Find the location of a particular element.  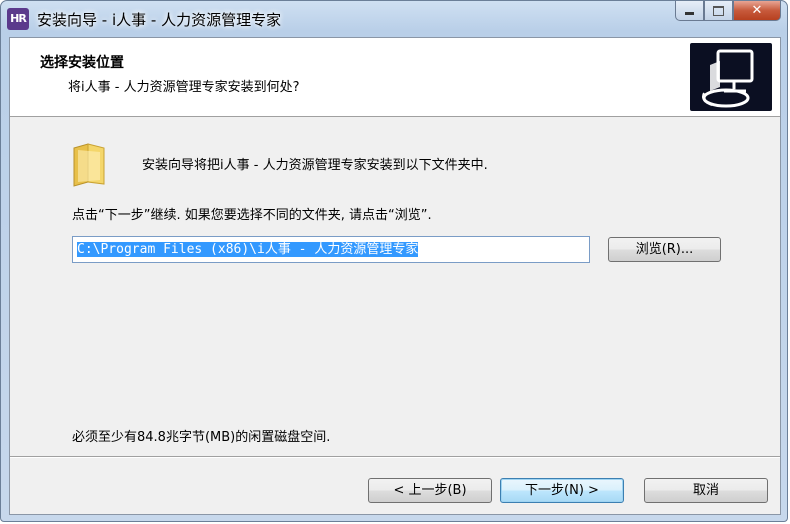

caption-buttons: ✕ is located at coordinates (728, 12).